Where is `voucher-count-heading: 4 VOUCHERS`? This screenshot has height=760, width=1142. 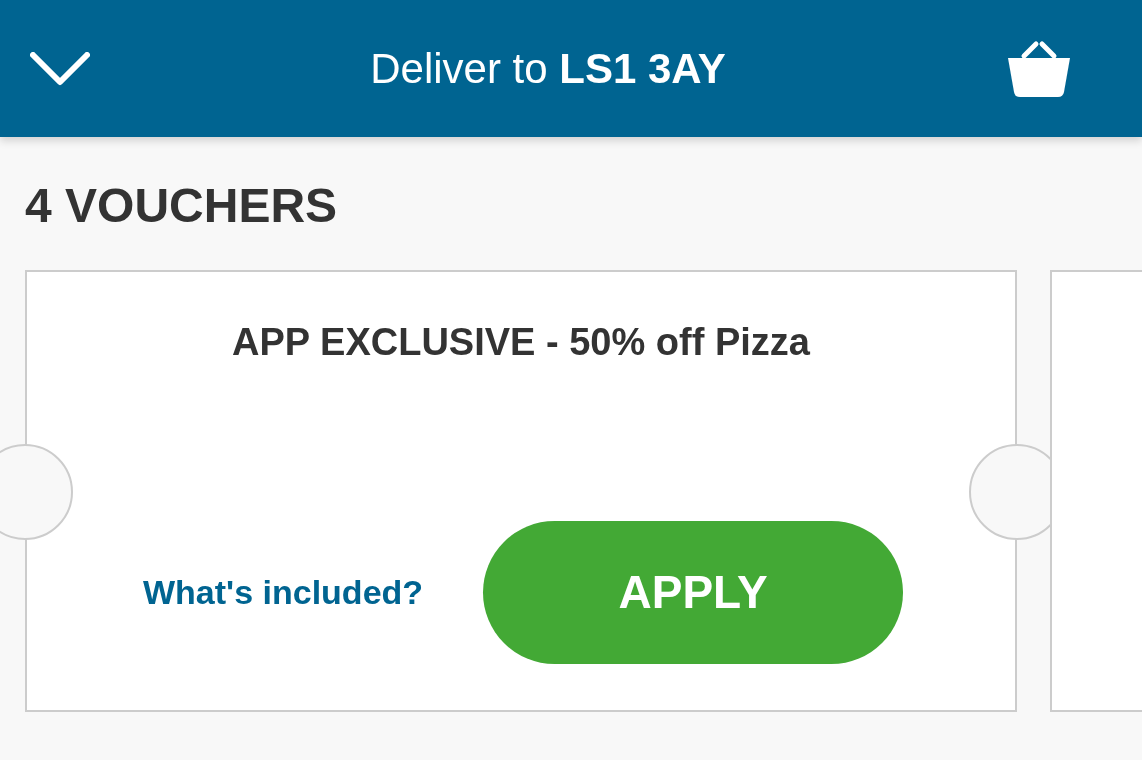 voucher-count-heading: 4 VOUCHERS is located at coordinates (182, 206).